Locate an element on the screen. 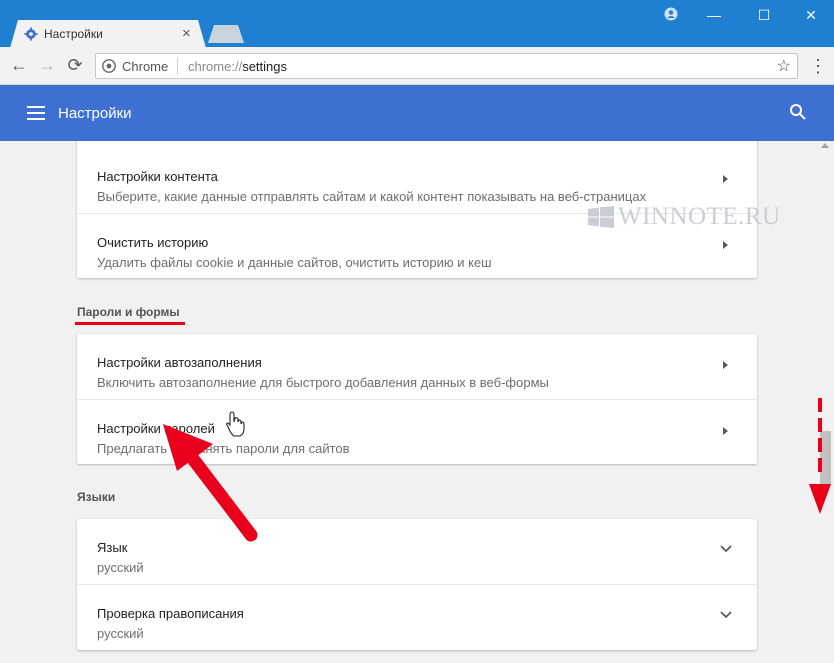 Image resolution: width=834 pixels, height=663 pixels. minimize-button: — is located at coordinates (714, 15).